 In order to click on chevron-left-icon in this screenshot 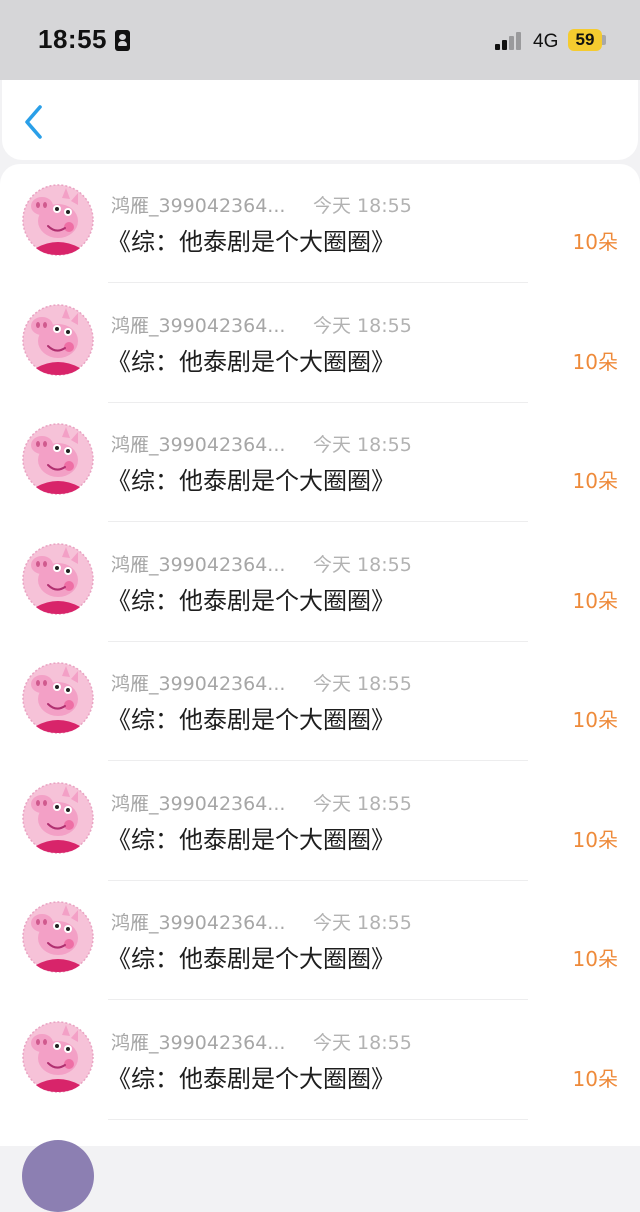, I will do `click(33, 122)`.